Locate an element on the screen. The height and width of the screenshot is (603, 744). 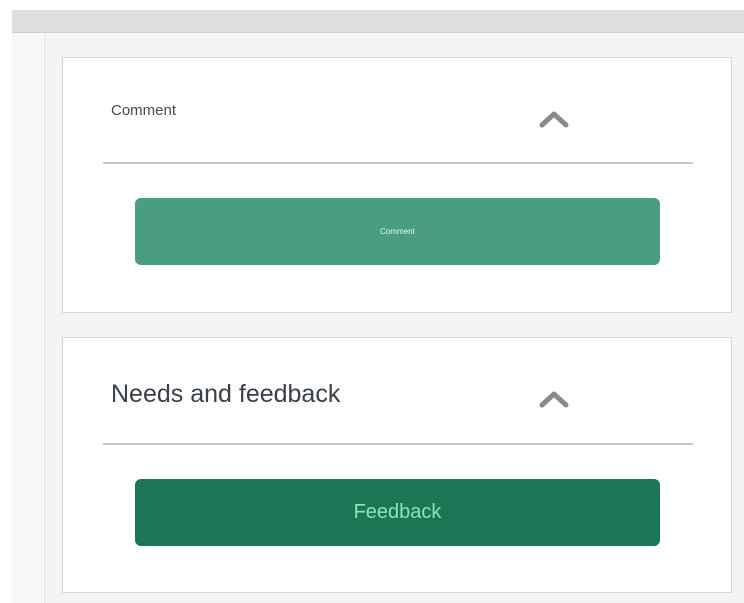
feedback-panel-divider is located at coordinates (398, 444).